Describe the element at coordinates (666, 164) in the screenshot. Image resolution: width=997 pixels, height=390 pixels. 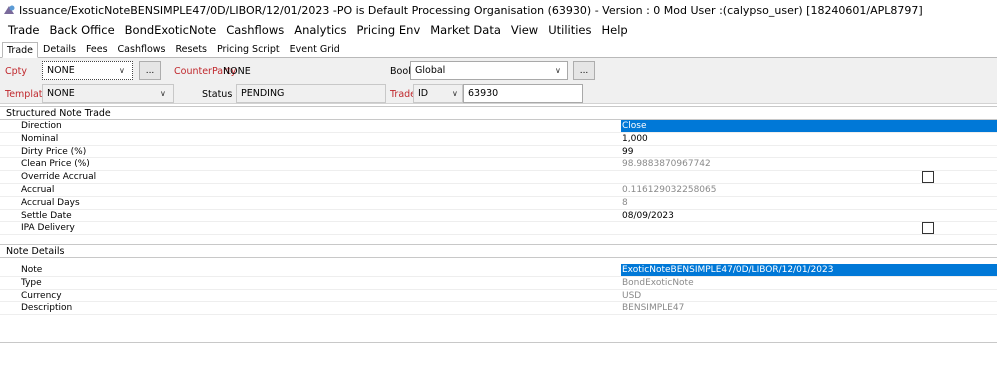
I see `clean-price-value: 98.9883870967742` at that location.